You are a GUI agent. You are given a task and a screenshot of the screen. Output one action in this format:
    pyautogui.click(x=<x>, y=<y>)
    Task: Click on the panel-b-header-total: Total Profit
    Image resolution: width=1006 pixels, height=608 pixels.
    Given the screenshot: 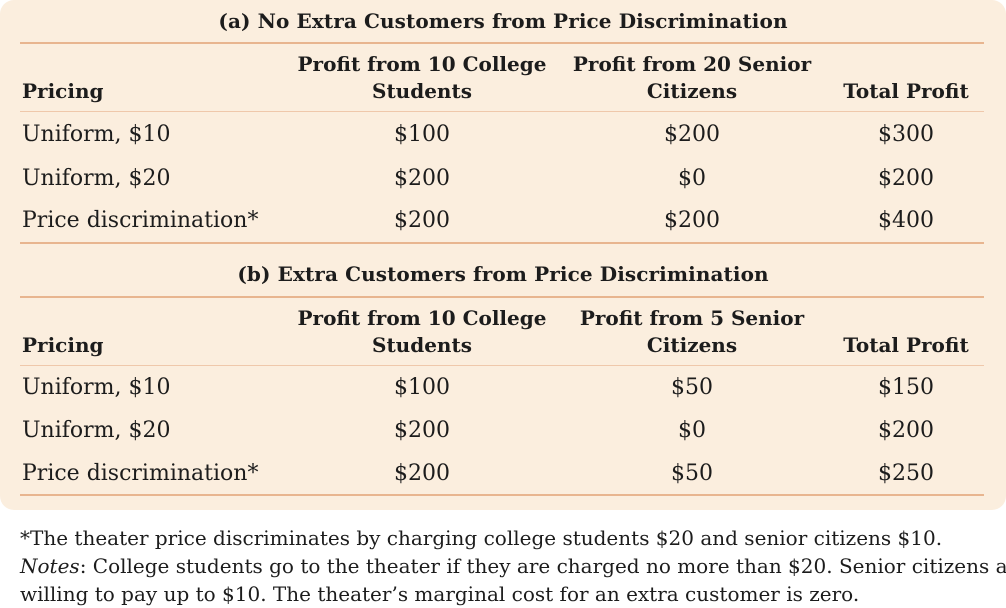 What is the action you would take?
    pyautogui.click(x=906, y=345)
    